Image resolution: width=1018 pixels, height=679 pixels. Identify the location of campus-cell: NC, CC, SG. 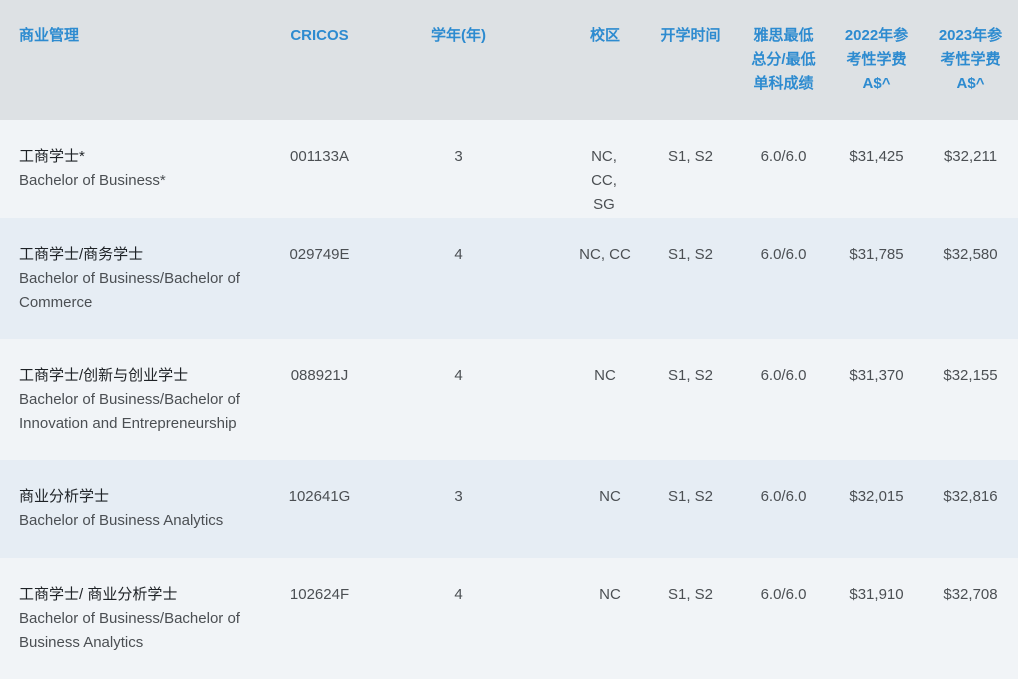
(604, 180).